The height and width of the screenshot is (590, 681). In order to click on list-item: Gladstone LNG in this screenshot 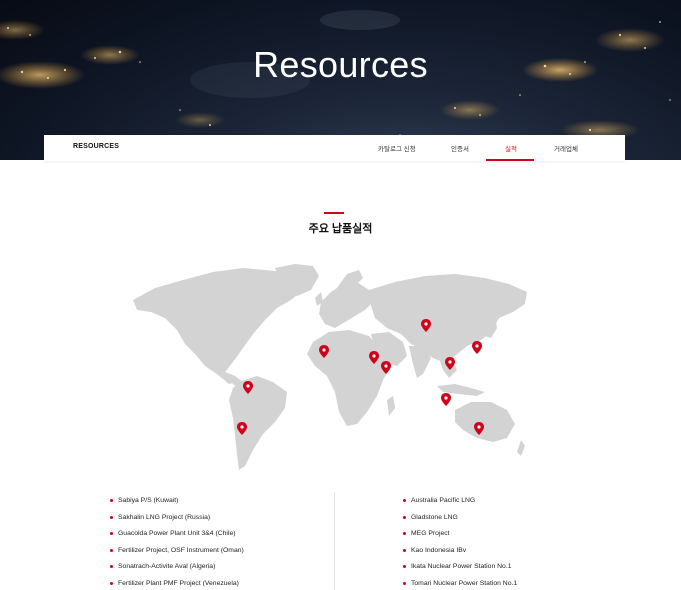, I will do `click(460, 522)`.